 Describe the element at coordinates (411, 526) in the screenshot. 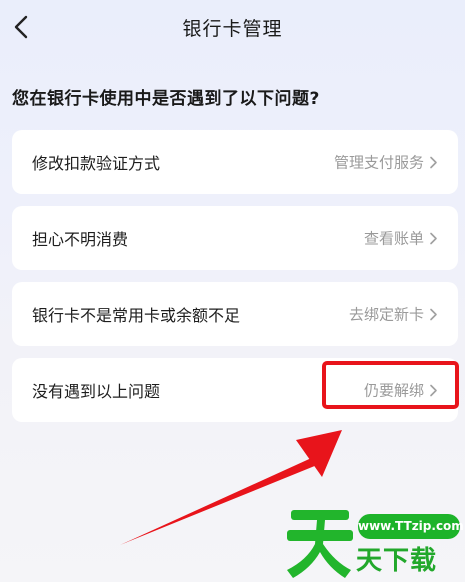

I see `watermark-url: www.TTzip.com` at that location.